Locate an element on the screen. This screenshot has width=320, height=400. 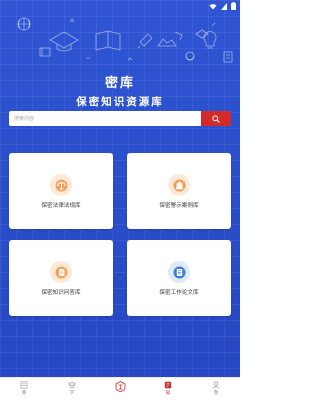
search-button is located at coordinates (216, 118).